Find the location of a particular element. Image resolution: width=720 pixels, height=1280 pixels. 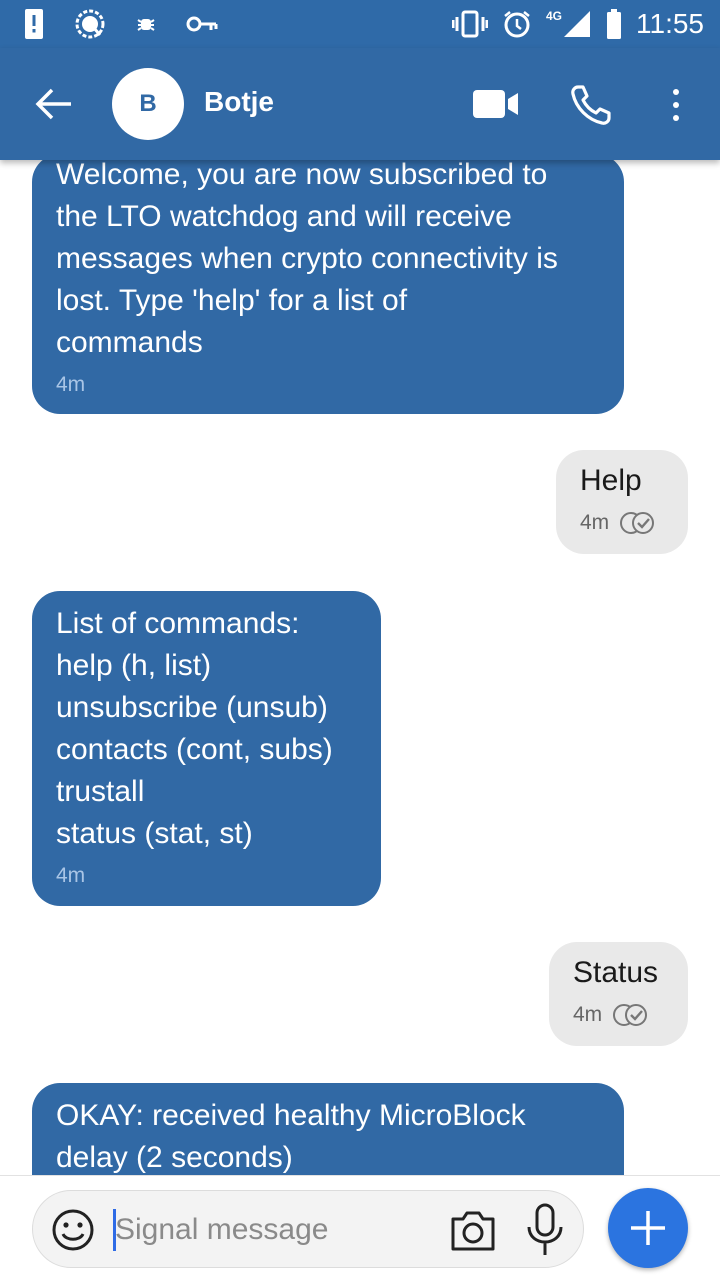

message-text: status (stat, st) is located at coordinates (154, 833).